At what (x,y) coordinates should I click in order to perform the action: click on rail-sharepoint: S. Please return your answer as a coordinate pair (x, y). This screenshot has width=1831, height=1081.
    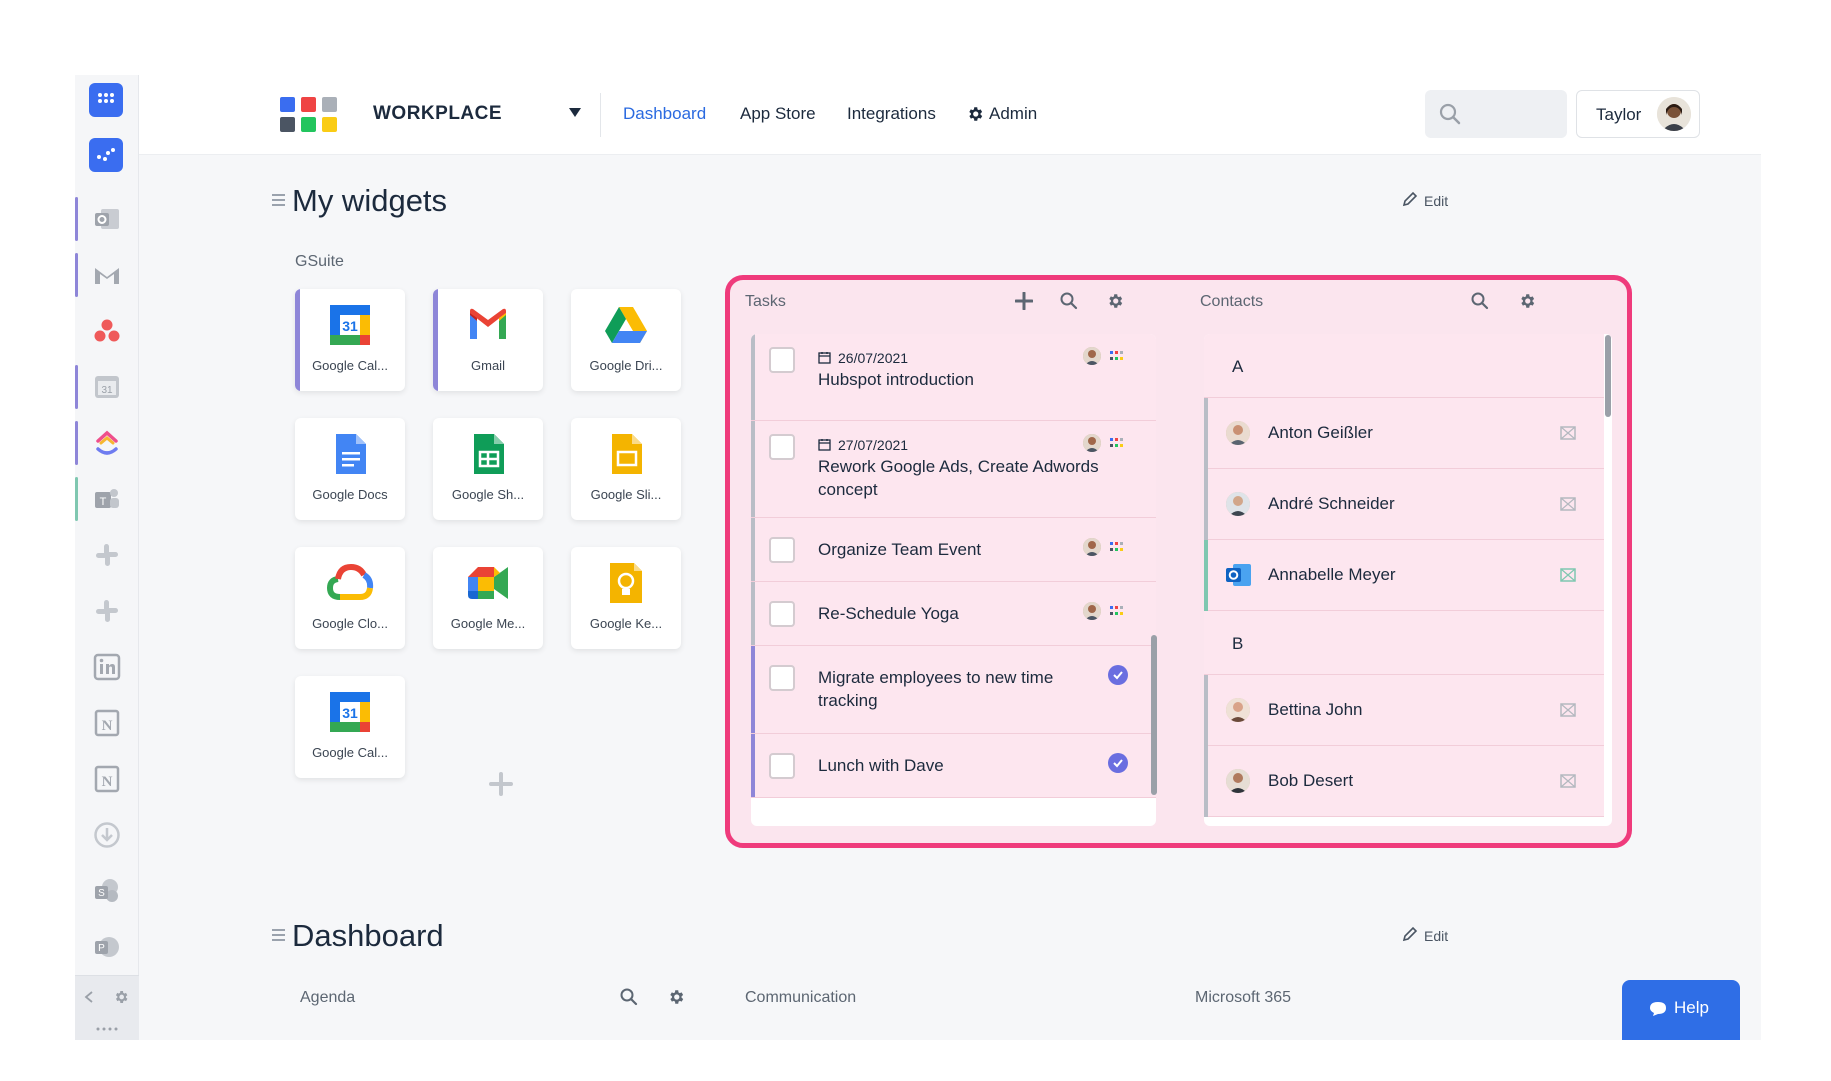
    Looking at the image, I should click on (107, 891).